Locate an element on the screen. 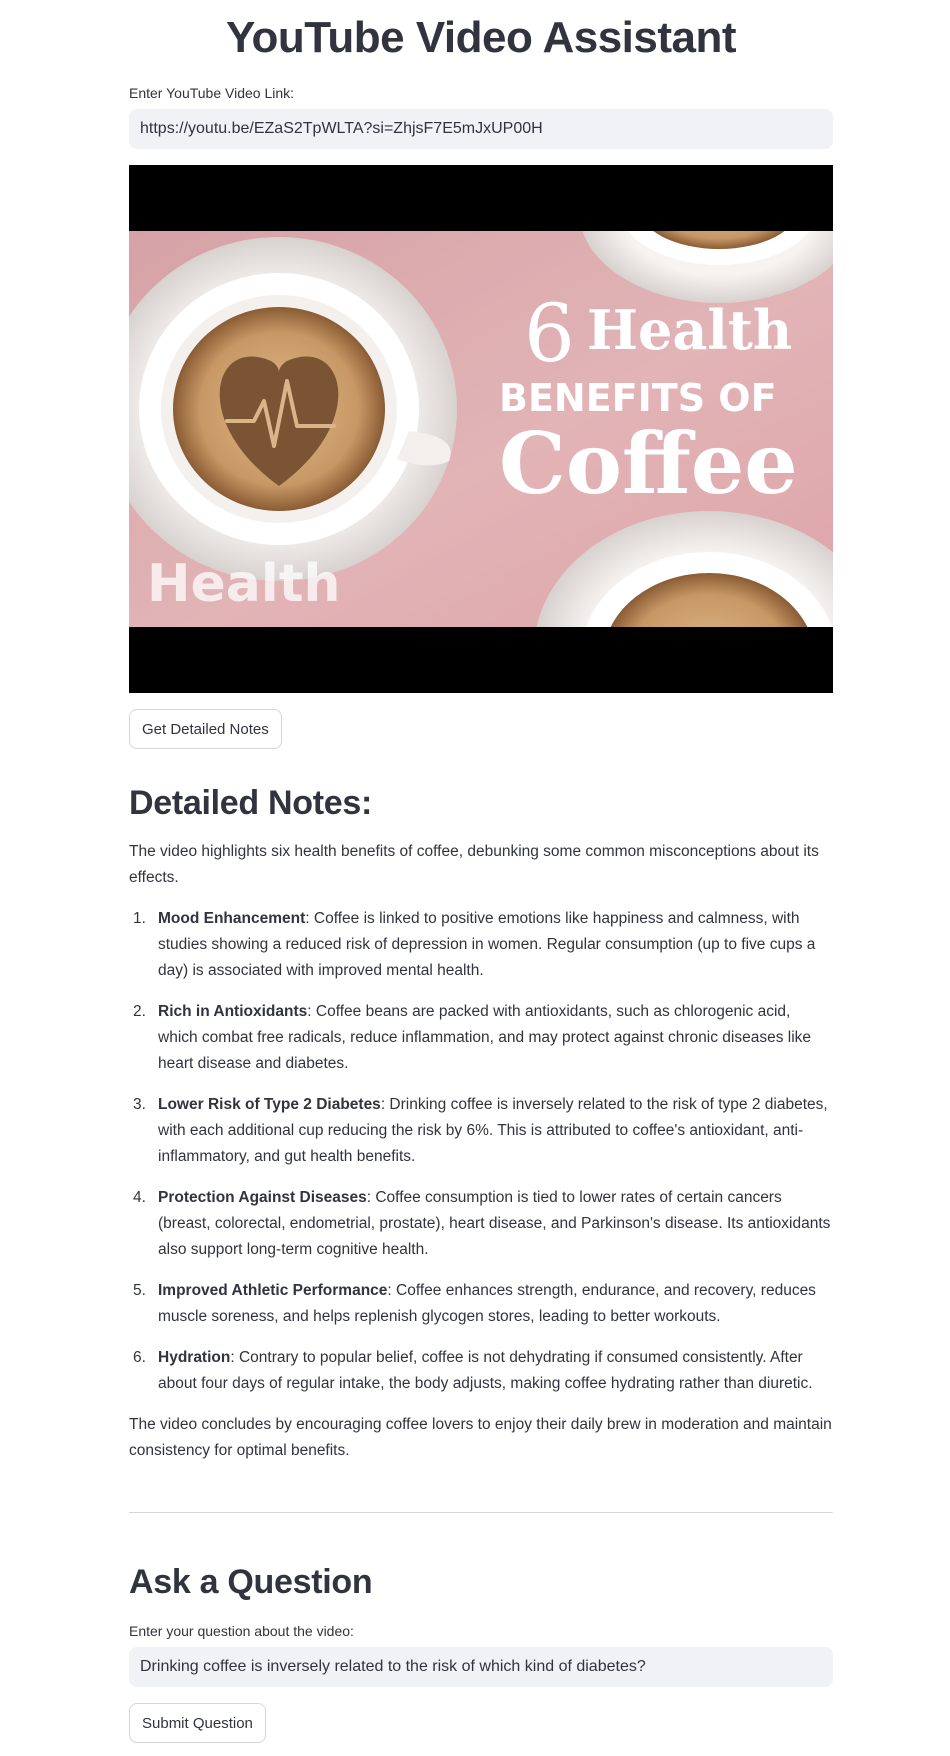 This screenshot has width=950, height=1756. notes-heading: Detailed Notes: is located at coordinates (250, 803).